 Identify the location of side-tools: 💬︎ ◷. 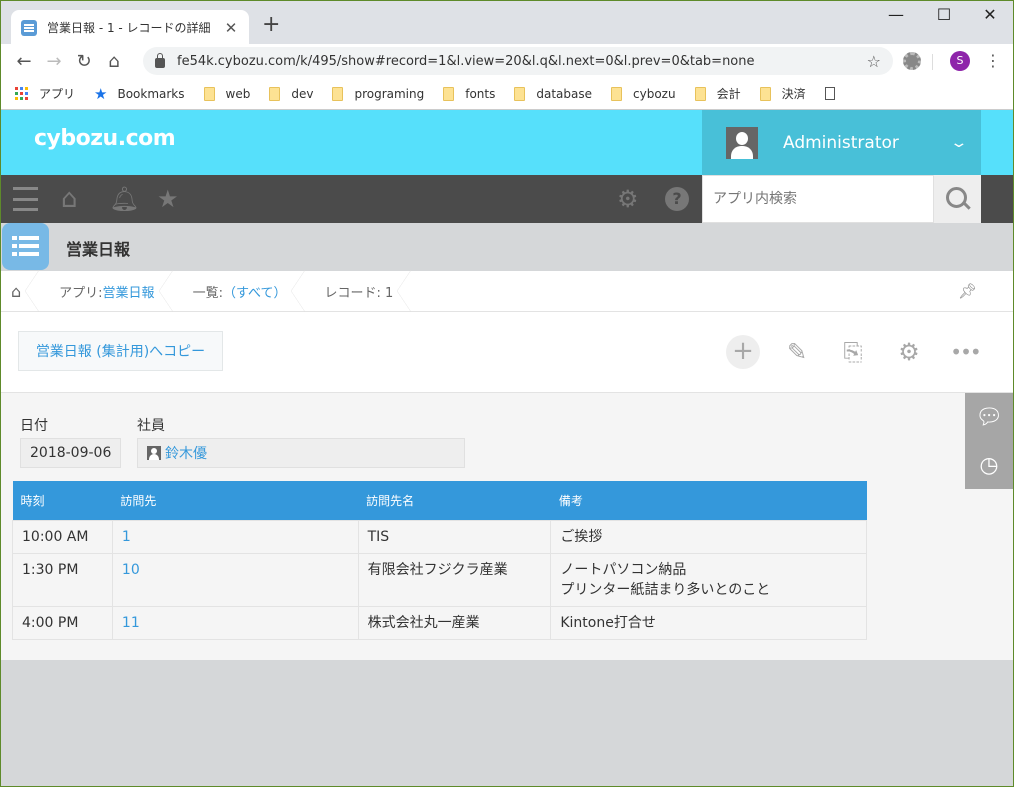
(989, 441).